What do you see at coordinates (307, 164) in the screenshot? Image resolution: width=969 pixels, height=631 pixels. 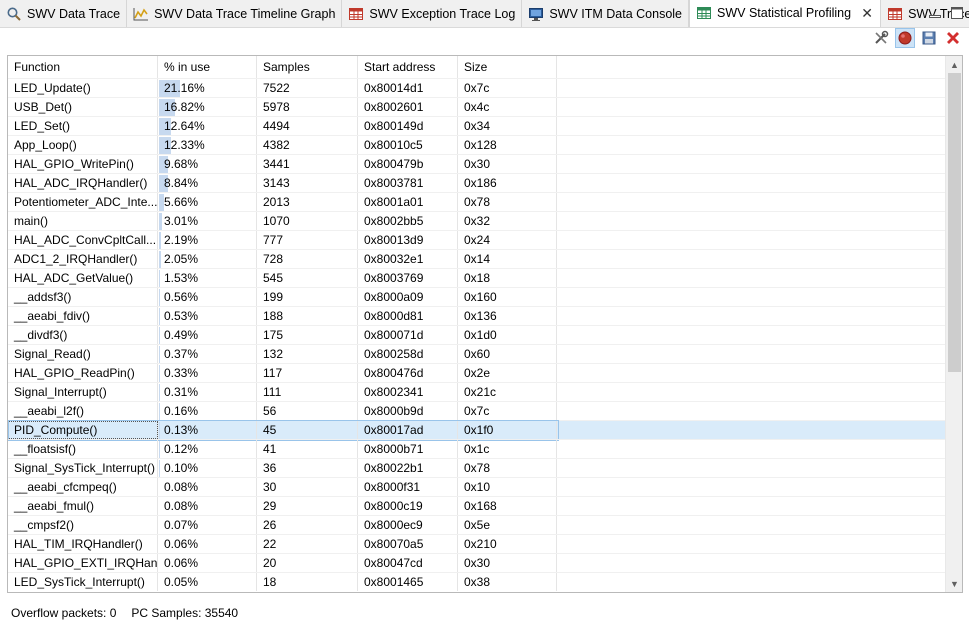 I see `cell-samples: 3441` at bounding box center [307, 164].